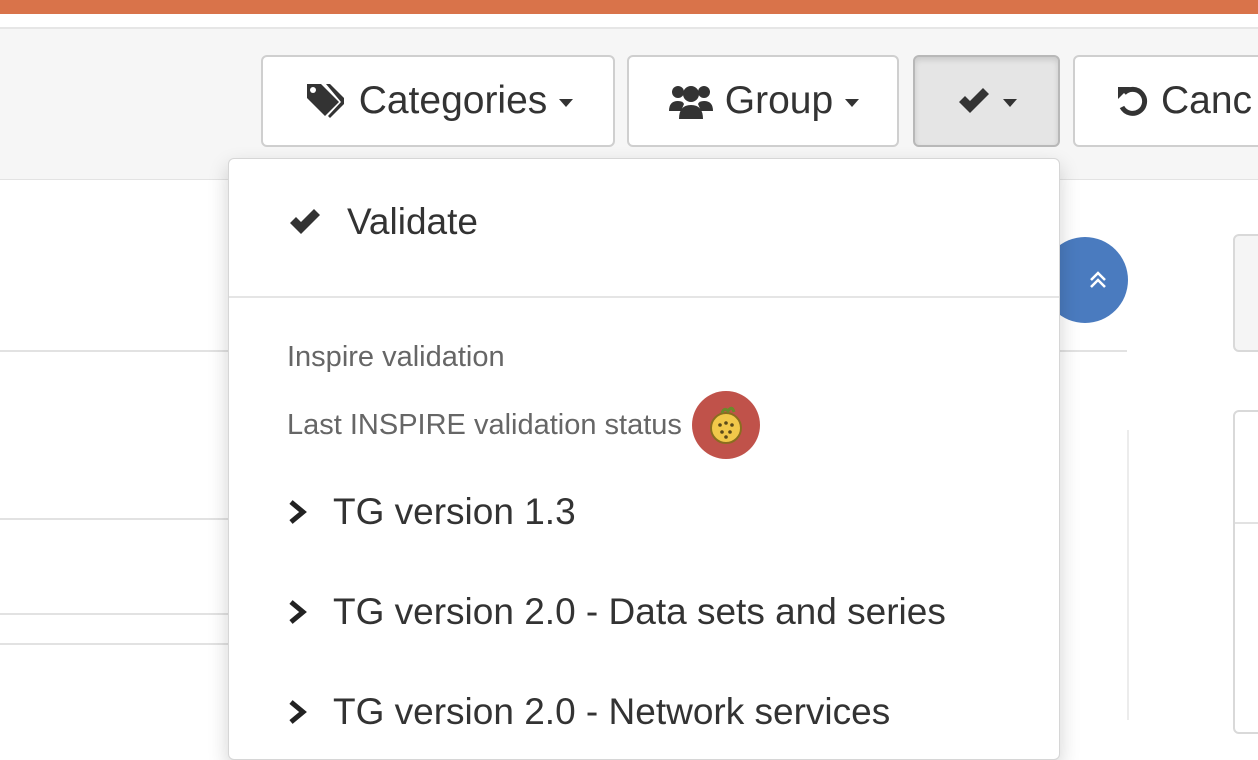 This screenshot has width=1258, height=760. I want to click on top-accent-bar, so click(629, 7).